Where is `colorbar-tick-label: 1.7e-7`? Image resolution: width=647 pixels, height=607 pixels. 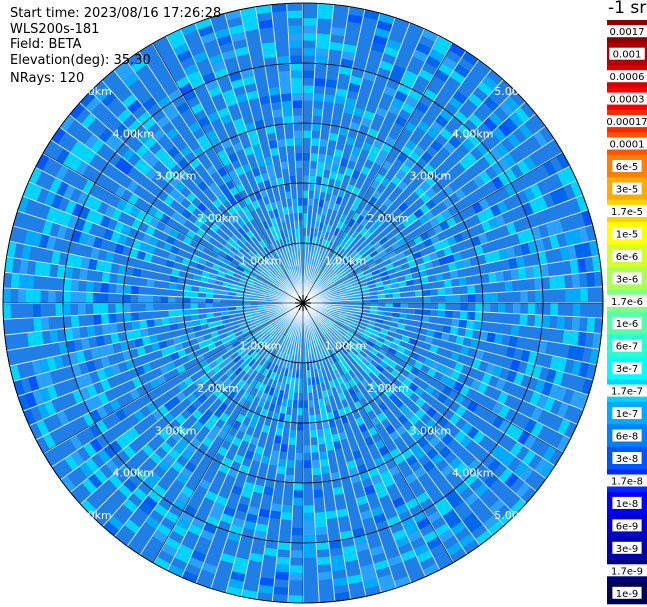 colorbar-tick-label: 1.7e-7 is located at coordinates (627, 392).